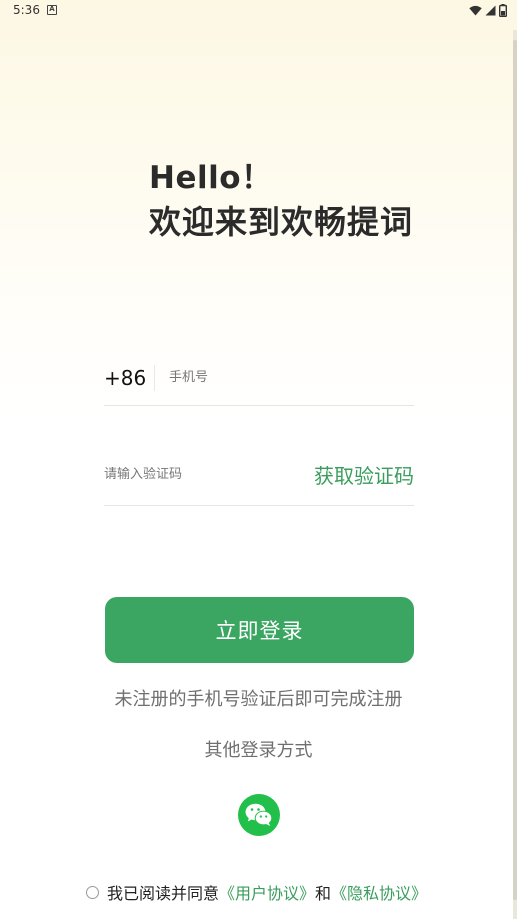 The image size is (517, 919). I want to click on wechat-login-button, so click(259, 815).